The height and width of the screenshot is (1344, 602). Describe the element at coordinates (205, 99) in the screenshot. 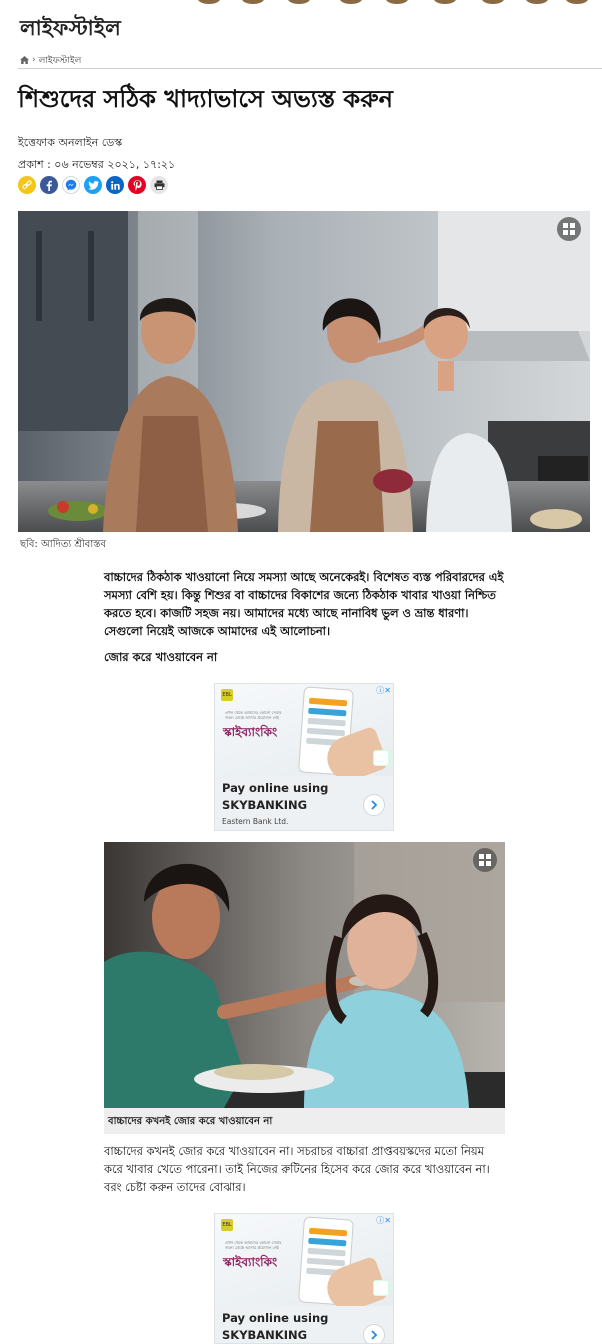

I see `article-headline: শিশুদের সঠিক খাদ্যাভাসে অভ্যস্ত করুন` at that location.